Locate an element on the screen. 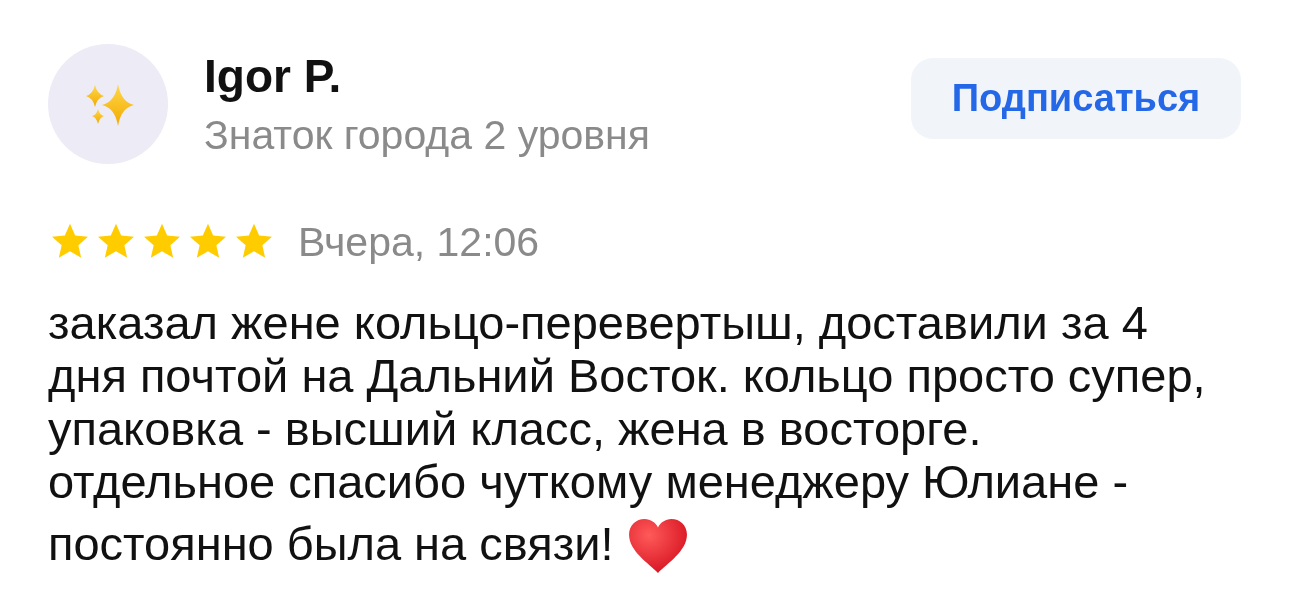  review-text: постоянно была на связи! is located at coordinates (331, 543).